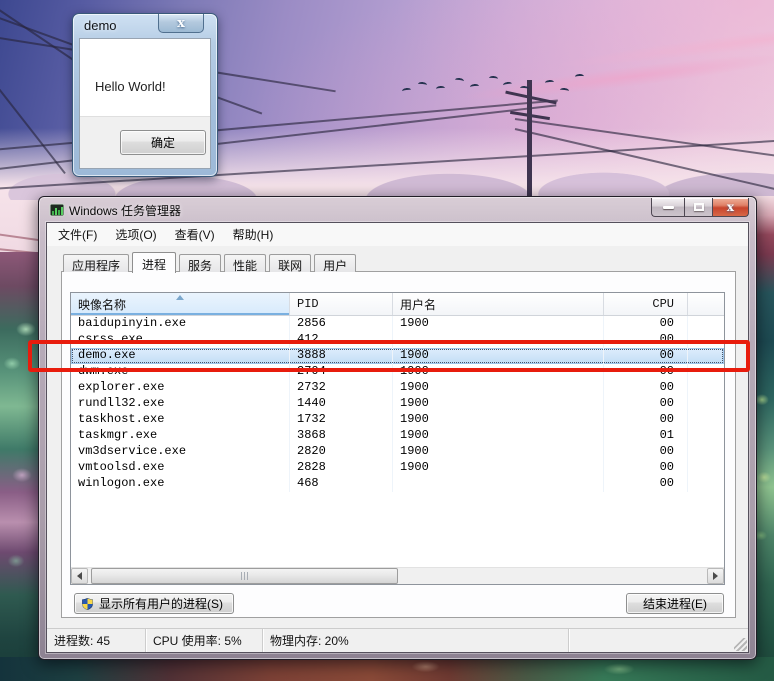  Describe the element at coordinates (180, 436) in the screenshot. I see `cell-name: taskmgr.exe` at that location.